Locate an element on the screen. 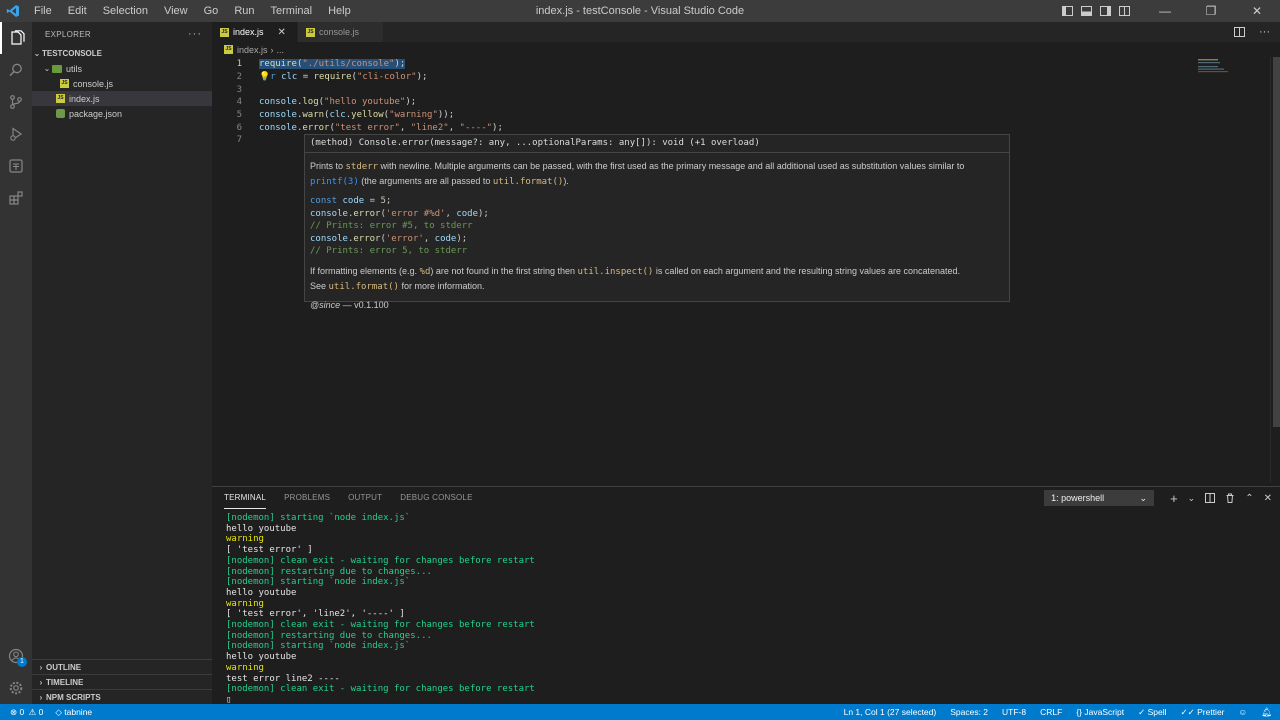 The height and width of the screenshot is (720, 1280). sidebar-bottom-sections: › OUTLINE › TIMELINE › NPM SCRIPTS is located at coordinates (122, 681).